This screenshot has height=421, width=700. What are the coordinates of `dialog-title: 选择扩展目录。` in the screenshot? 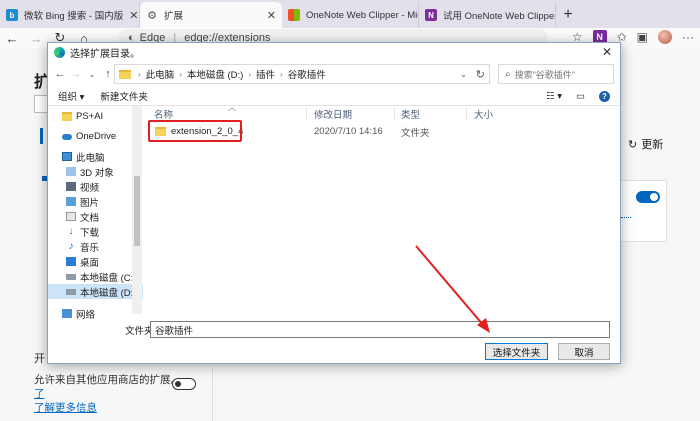 It's located at (105, 54).